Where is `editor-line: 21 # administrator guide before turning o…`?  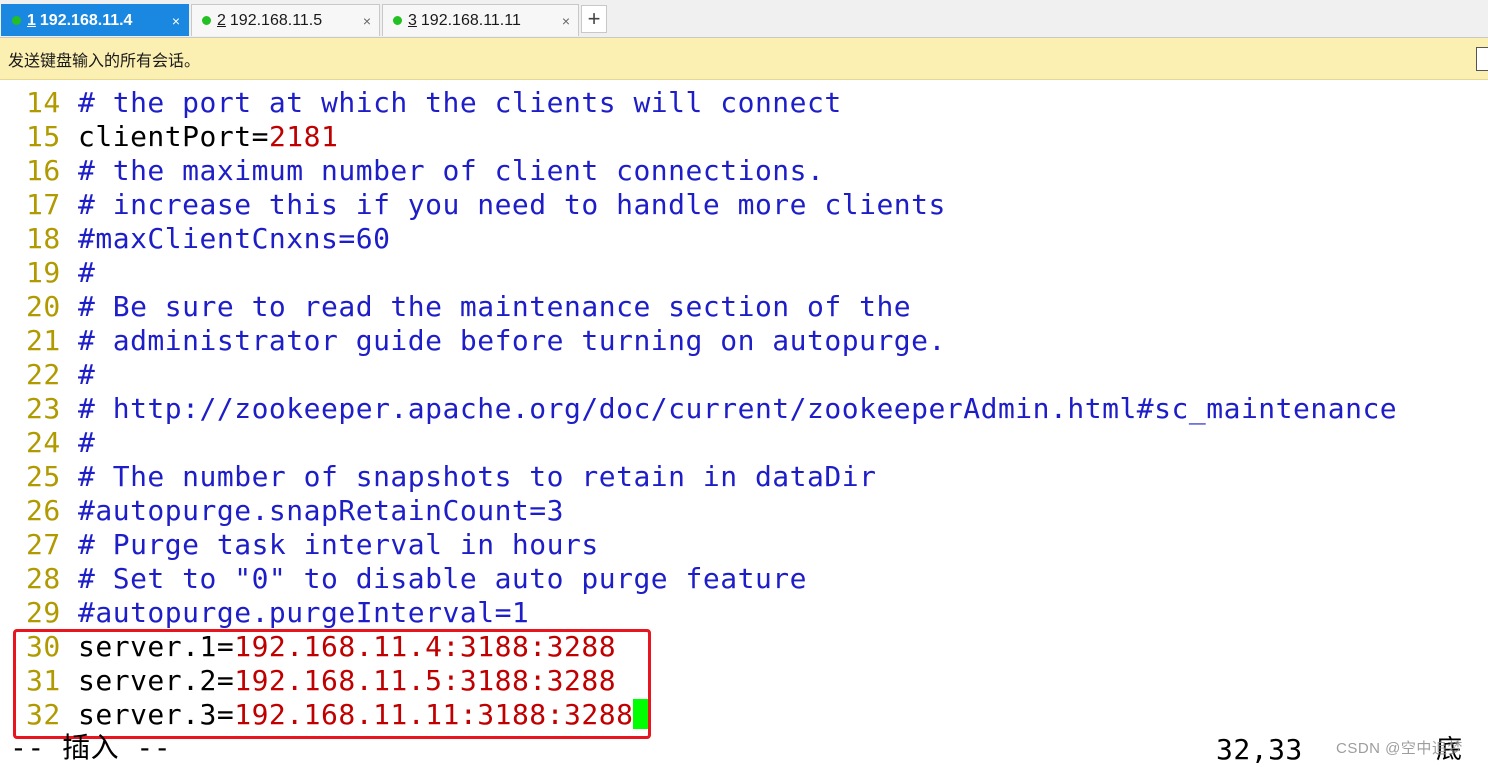 editor-line: 21 # administrator guide before turning o… is located at coordinates (486, 341).